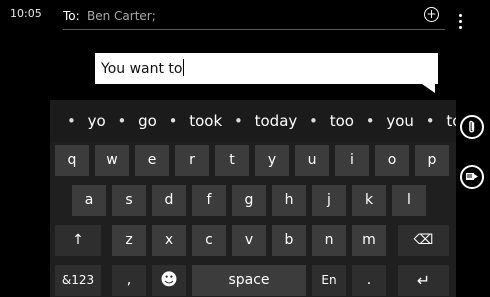  I want to click on shift-key: ↑, so click(78, 240).